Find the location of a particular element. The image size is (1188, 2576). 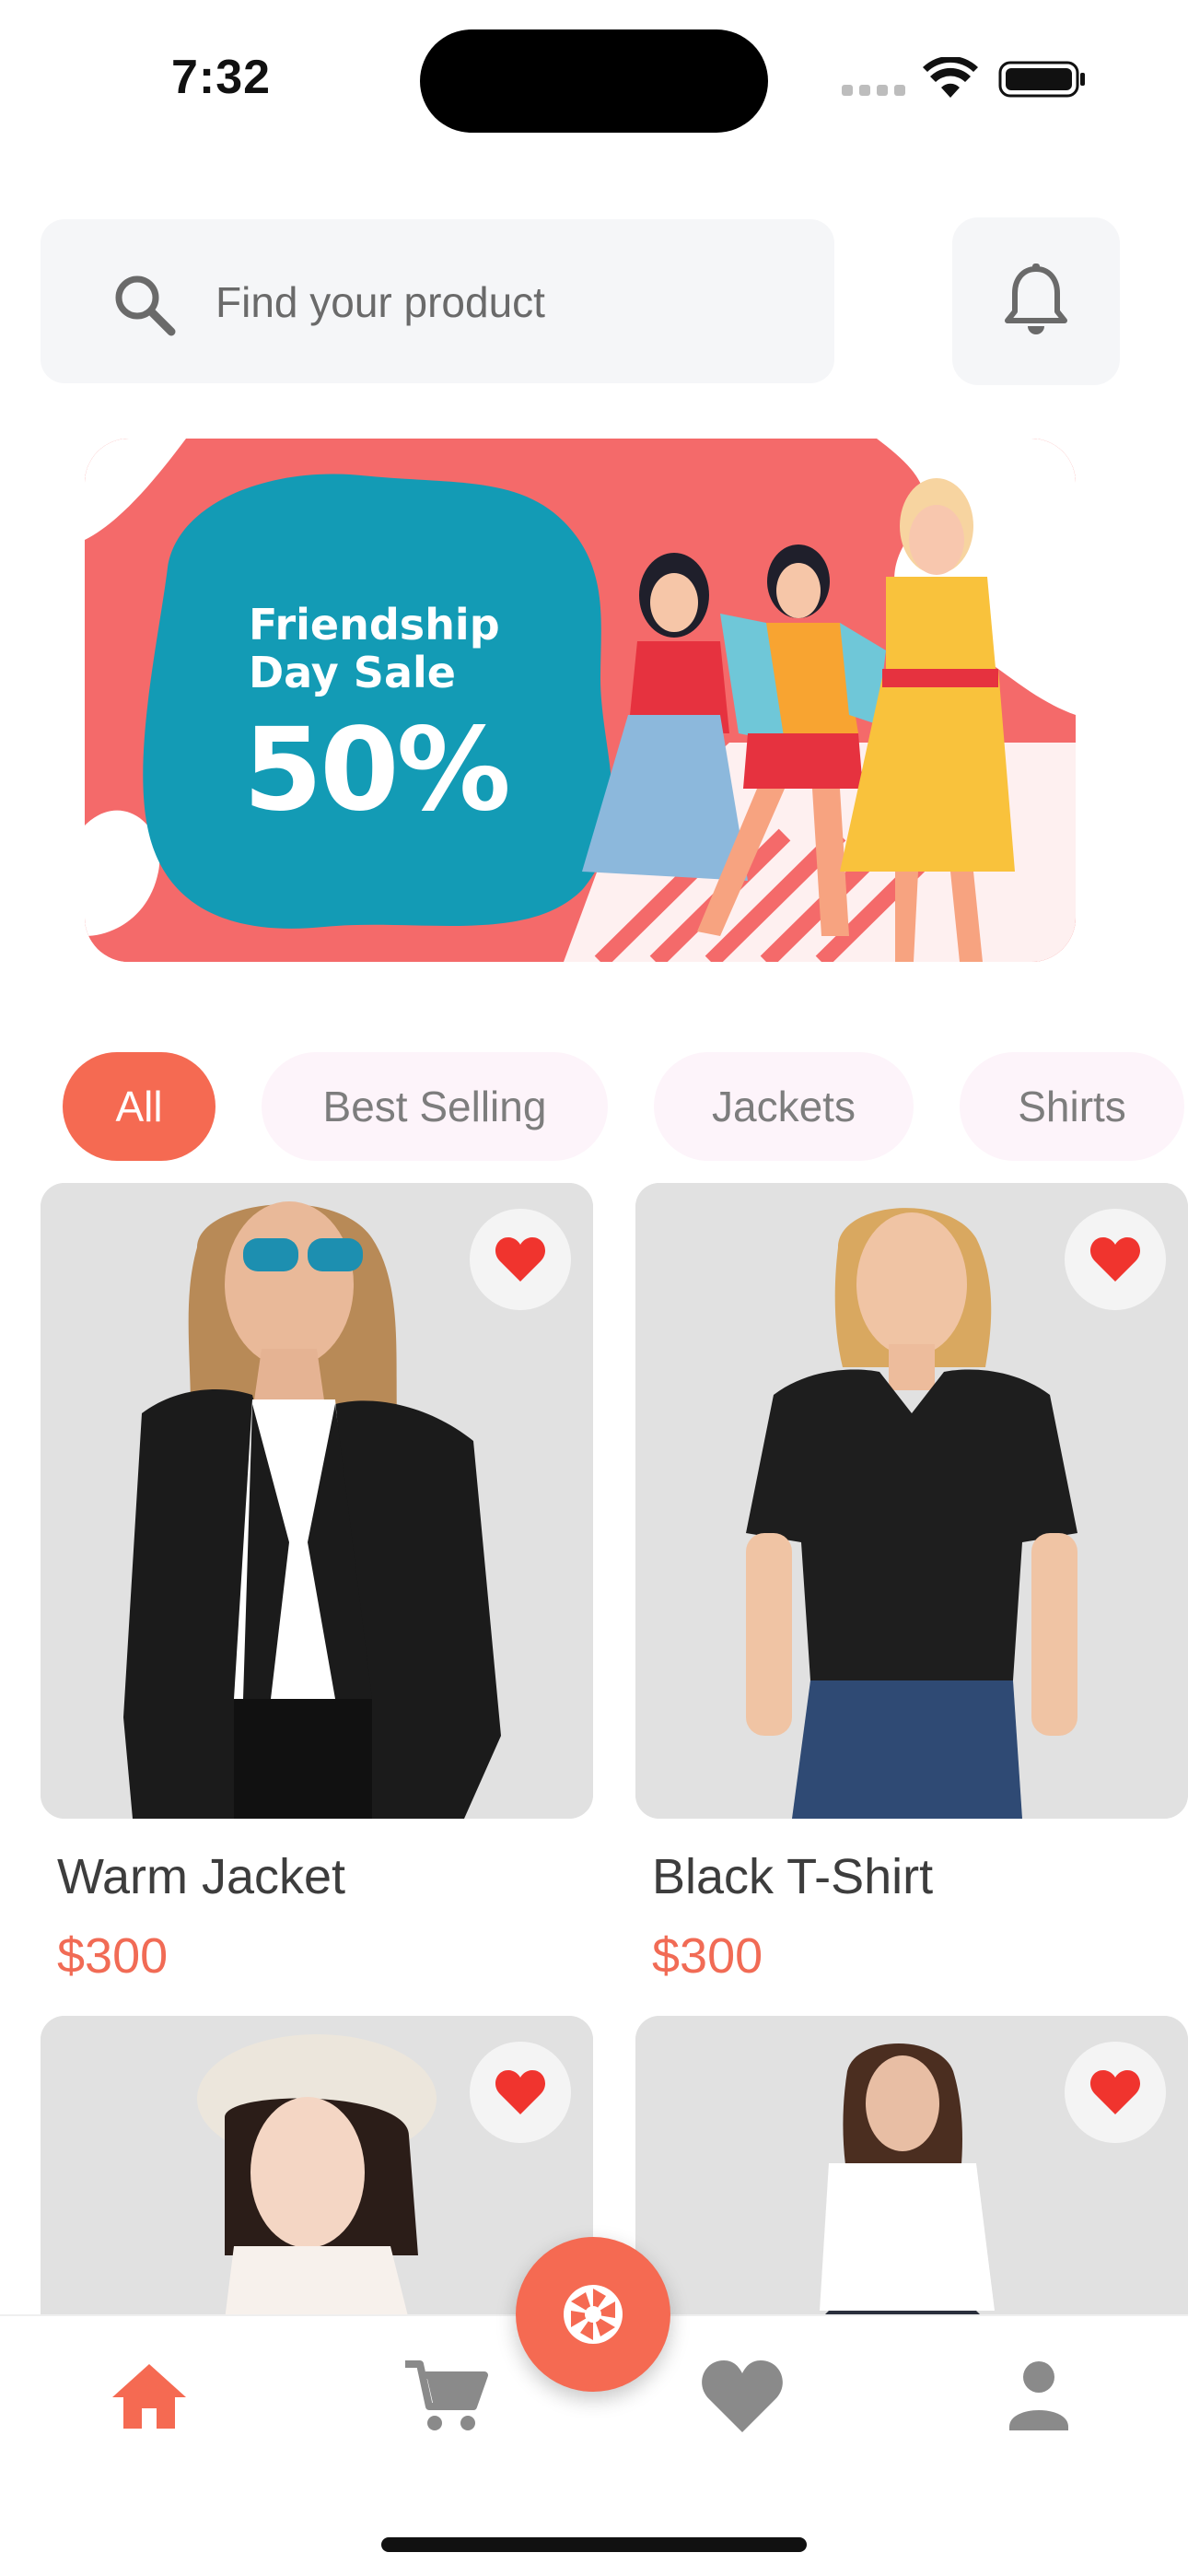

home-indicator is located at coordinates (594, 2544).